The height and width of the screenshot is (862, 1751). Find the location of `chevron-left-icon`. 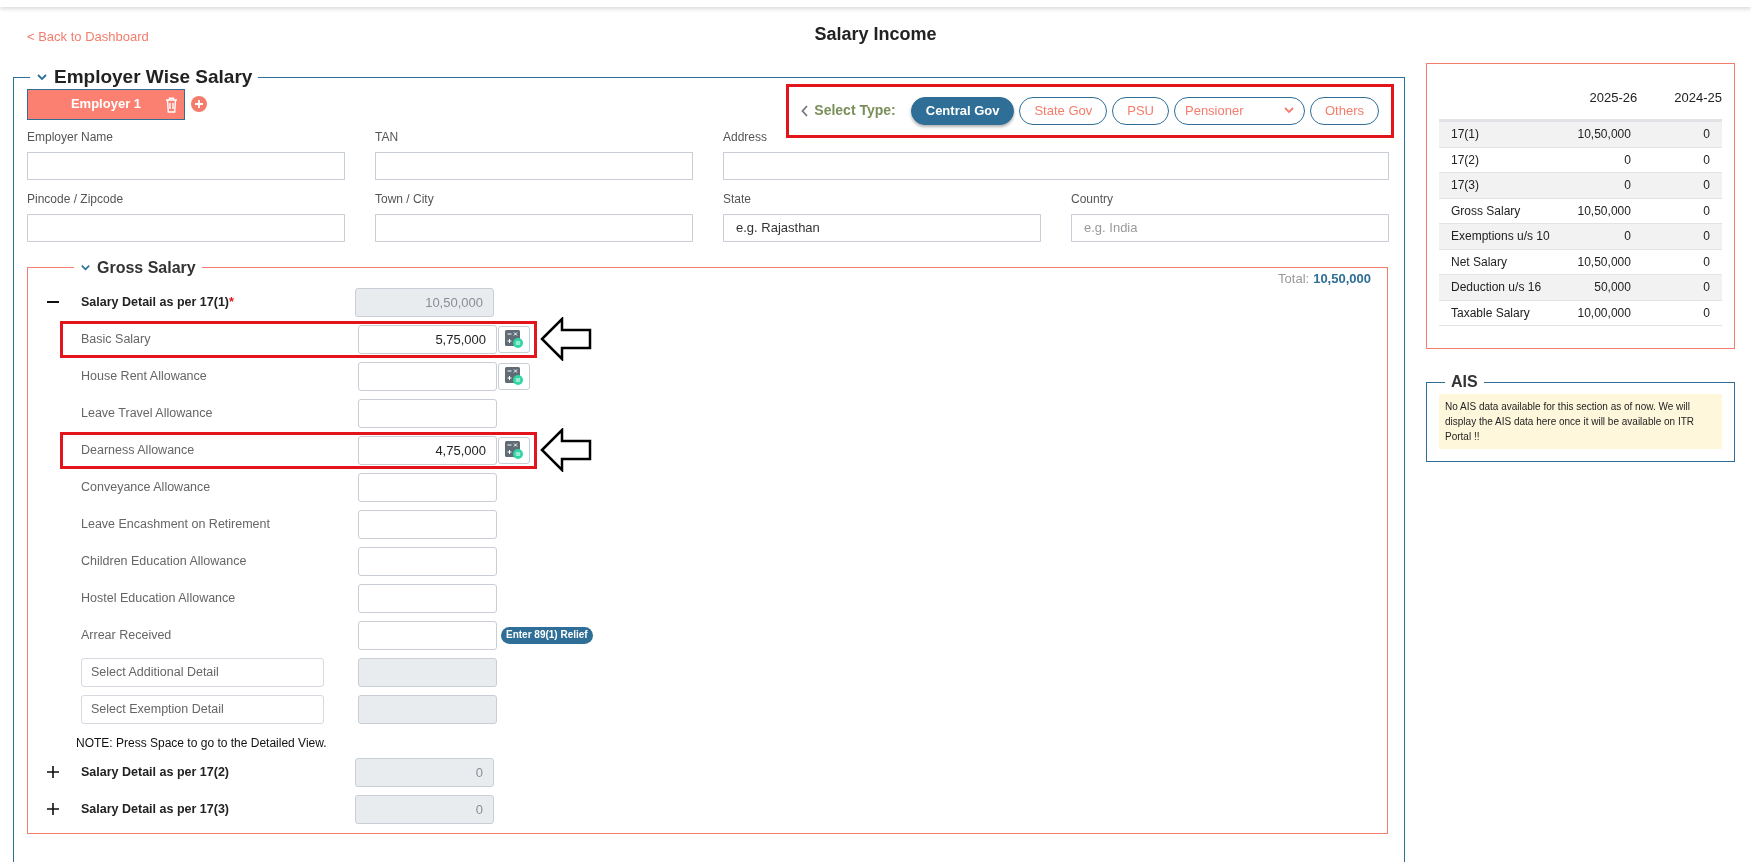

chevron-left-icon is located at coordinates (805, 110).